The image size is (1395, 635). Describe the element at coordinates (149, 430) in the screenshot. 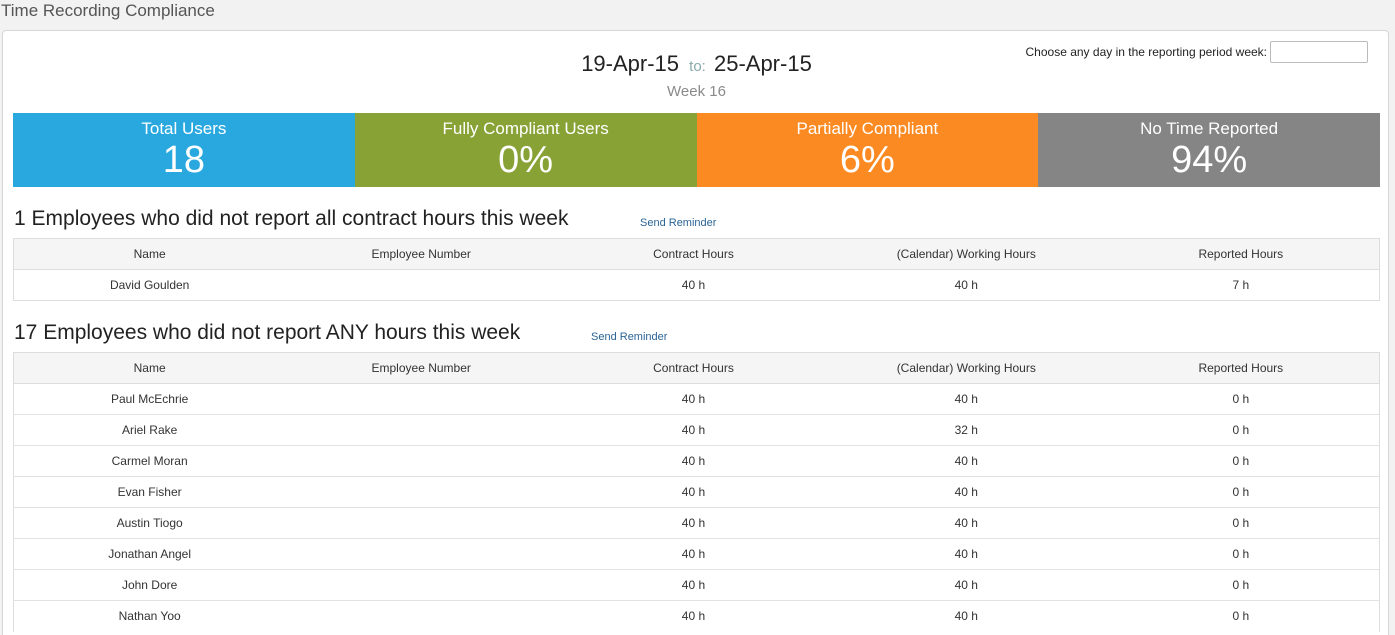

I see `cell-name: Ariel Rake` at that location.